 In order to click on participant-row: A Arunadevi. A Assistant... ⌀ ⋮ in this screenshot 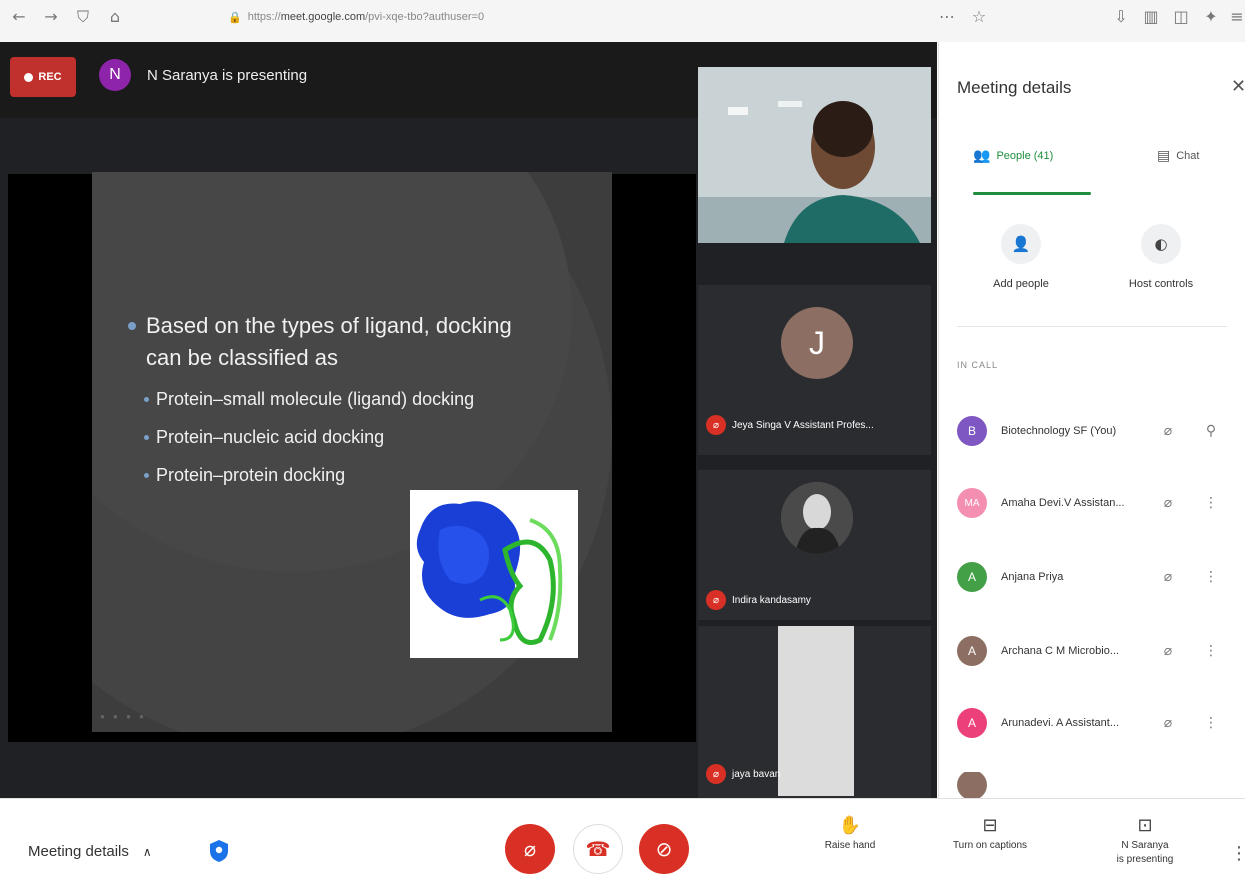, I will do `click(1092, 723)`.